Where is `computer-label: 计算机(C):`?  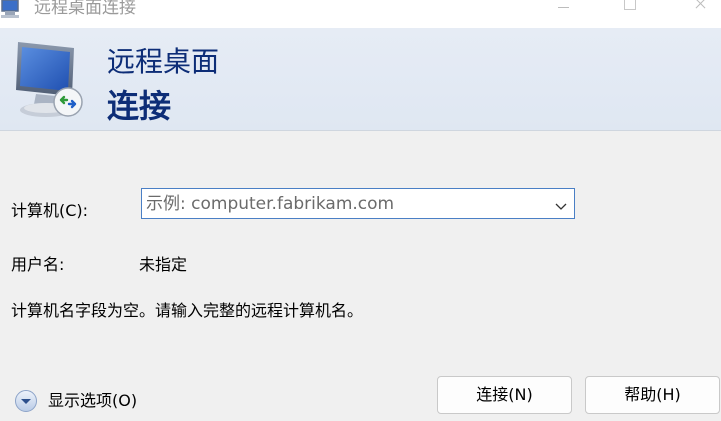 computer-label: 计算机(C): is located at coordinates (50, 210).